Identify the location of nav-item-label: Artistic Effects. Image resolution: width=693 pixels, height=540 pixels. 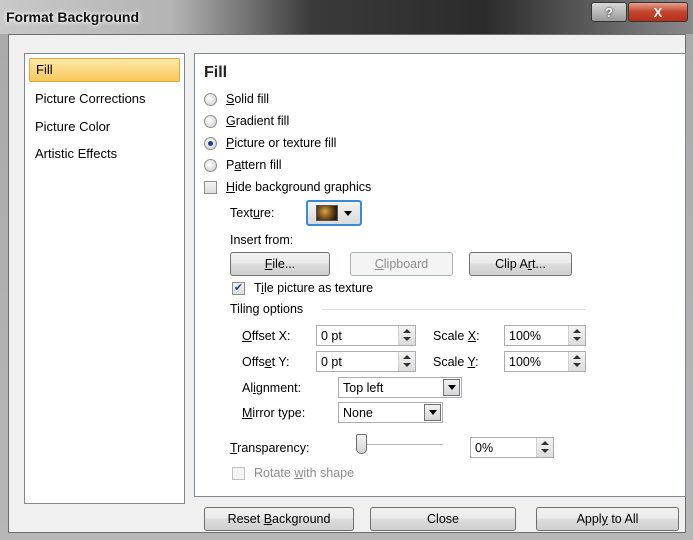
(76, 153).